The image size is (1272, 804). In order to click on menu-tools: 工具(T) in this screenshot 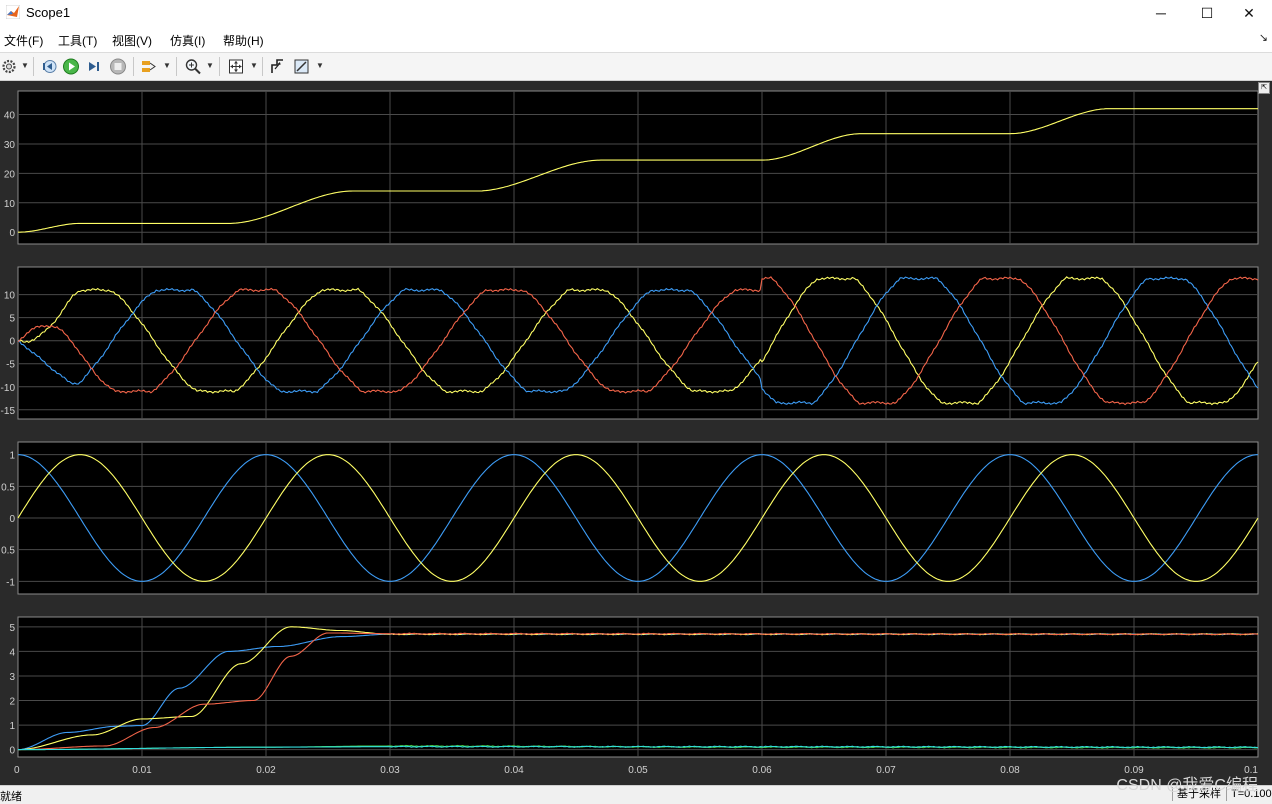, I will do `click(77, 40)`.